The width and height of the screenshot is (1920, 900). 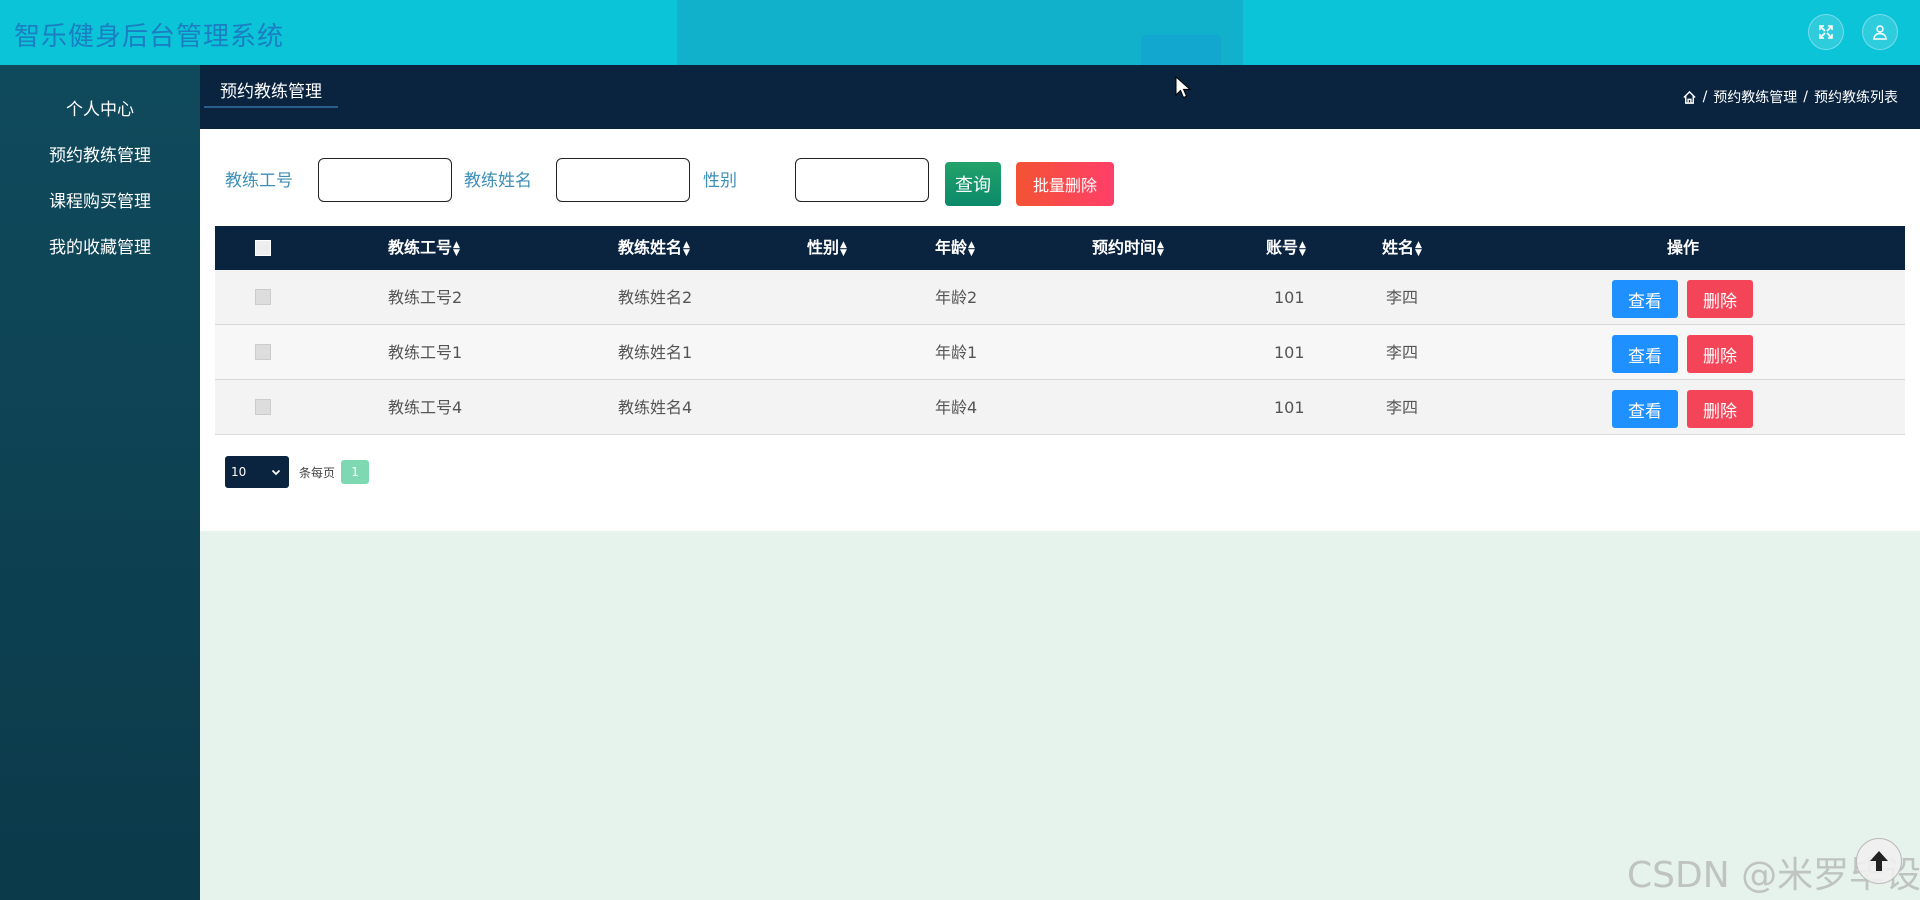 I want to click on cell-coach-name: 教练姓名4, so click(x=655, y=407).